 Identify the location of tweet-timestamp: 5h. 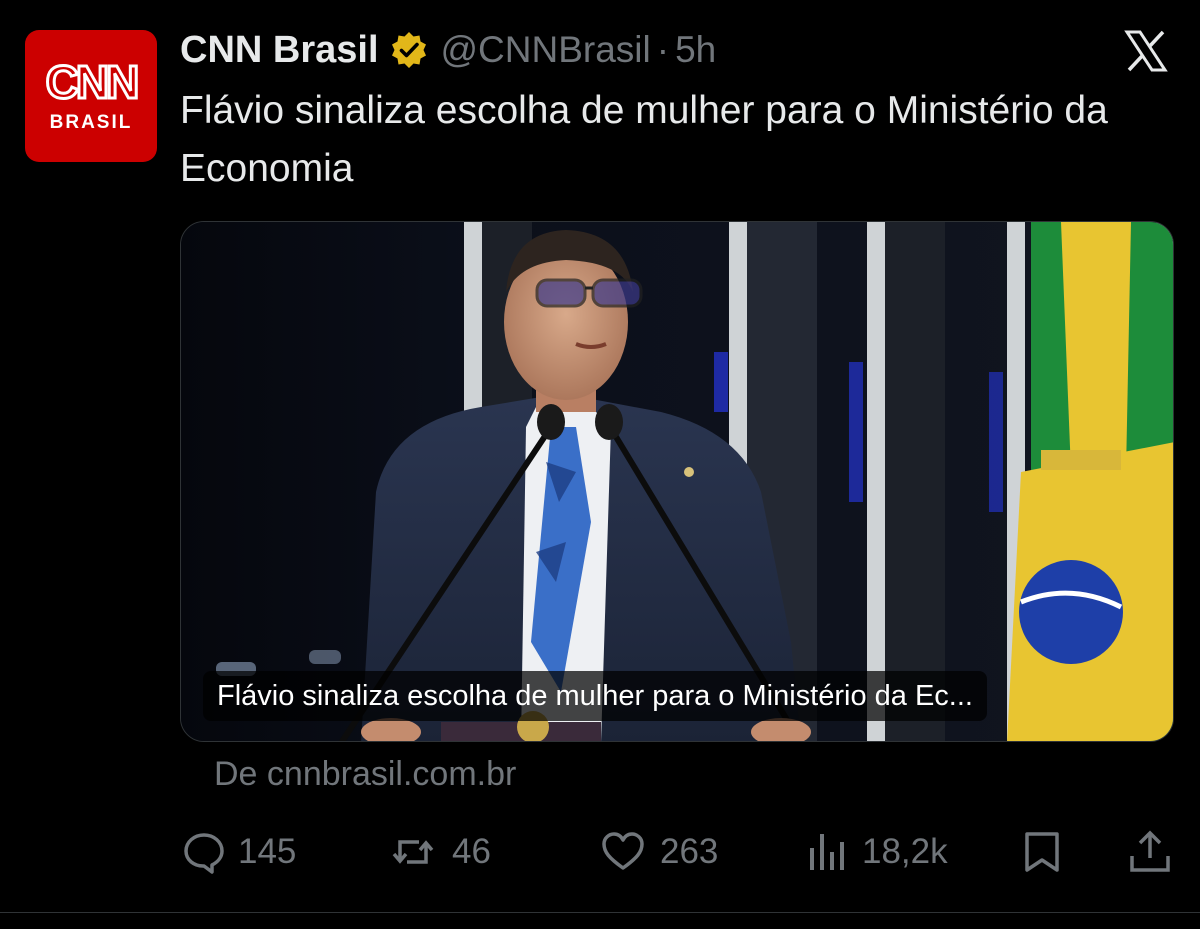
(695, 50).